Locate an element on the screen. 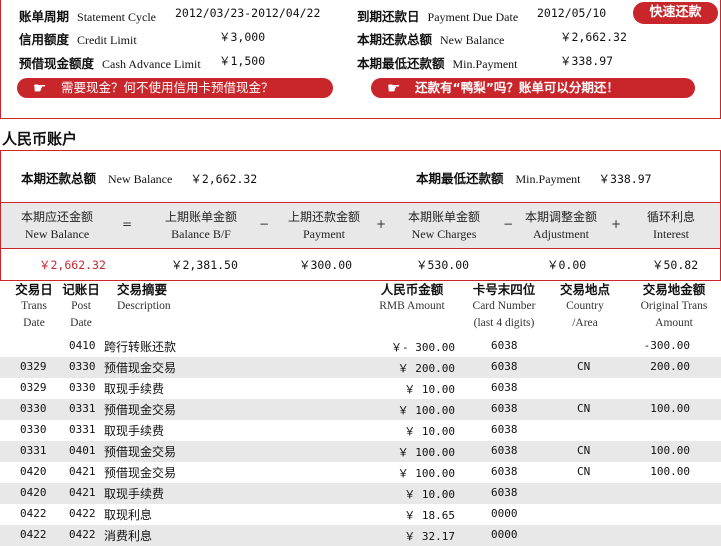 This screenshot has height=546, width=721. rmb-new-balance-label-cn: 本期还款总额 is located at coordinates (59, 178).